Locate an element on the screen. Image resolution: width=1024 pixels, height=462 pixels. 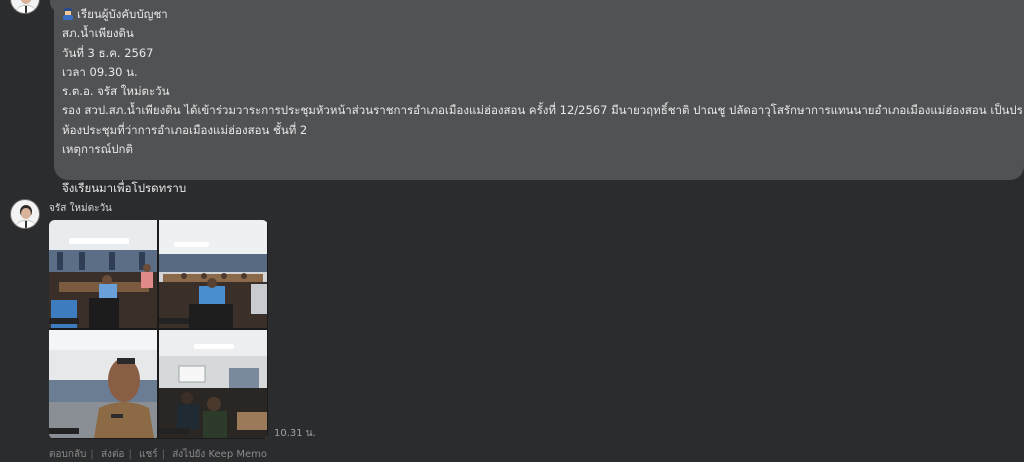
photo-officer-selfie is located at coordinates (103, 384).